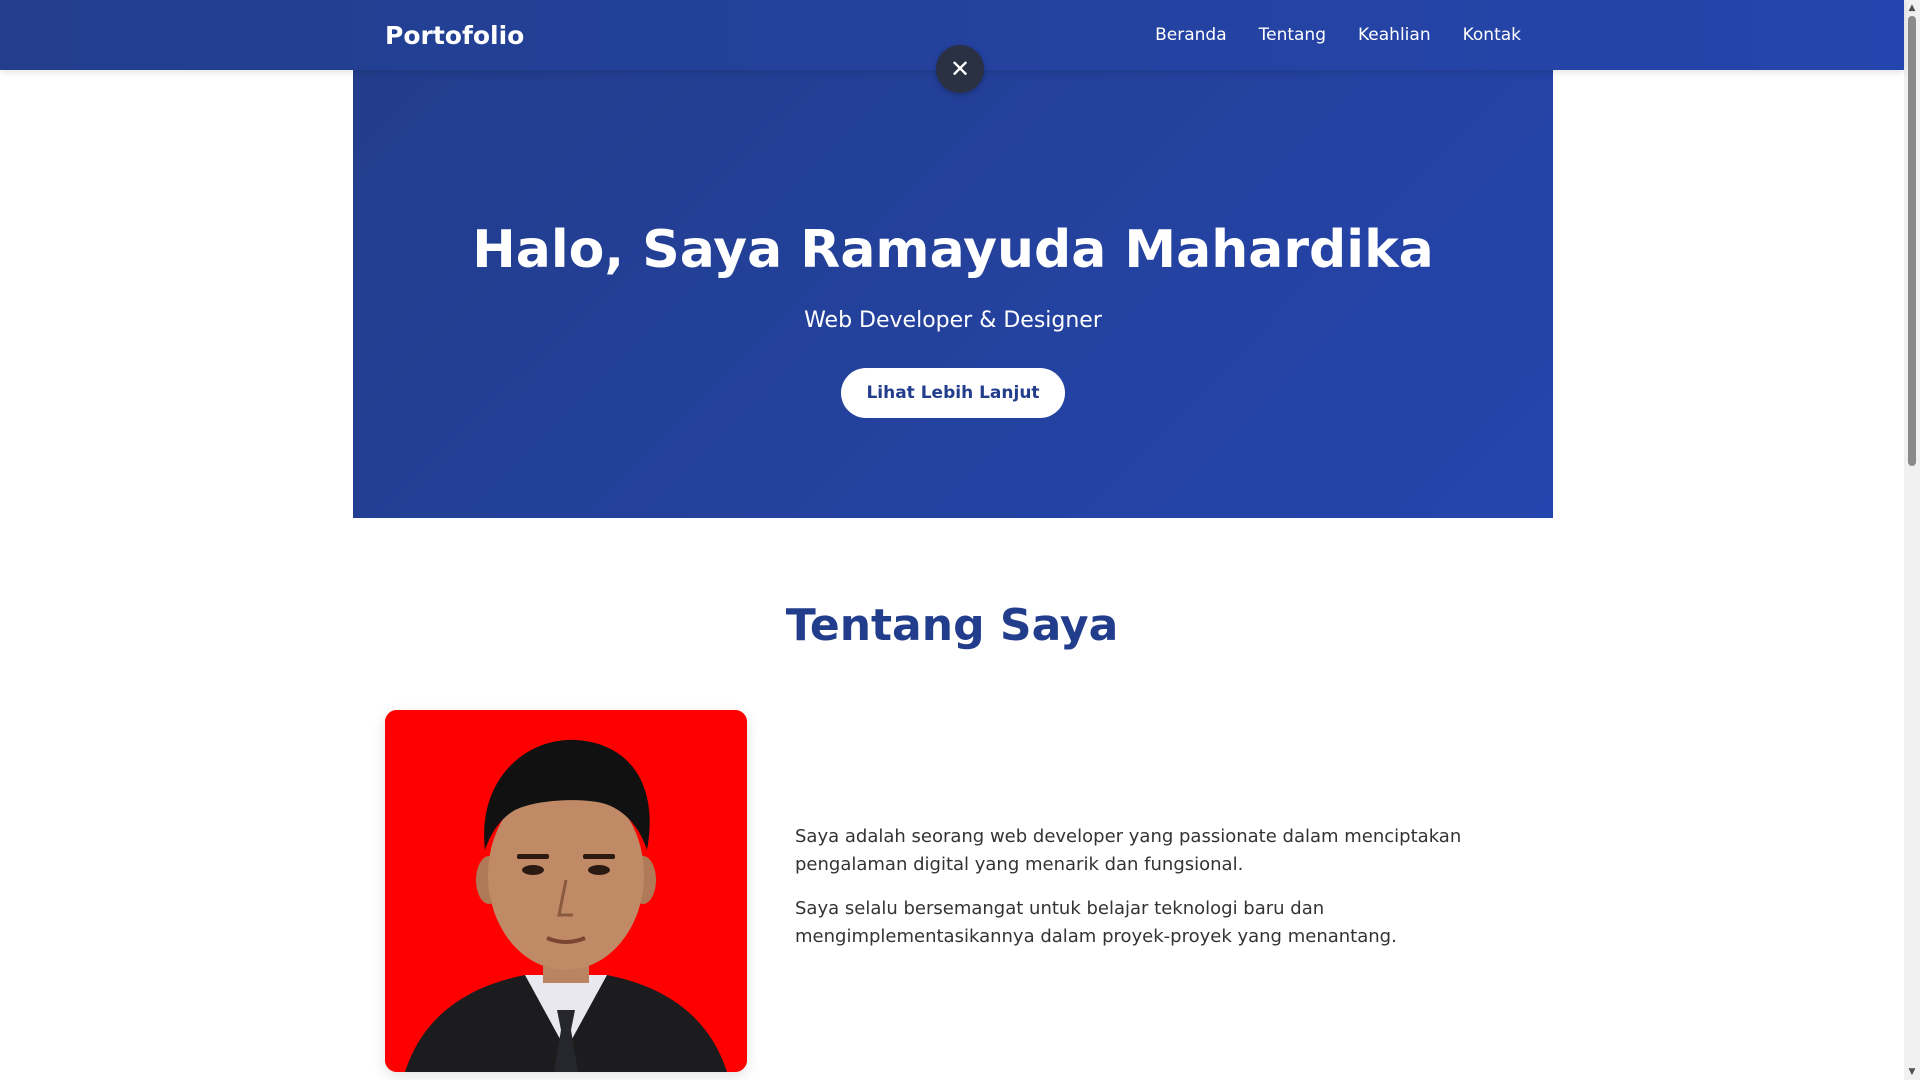 Image resolution: width=1920 pixels, height=1080 pixels. I want to click on nav-link-kontak: Kontak, so click(1492, 35).